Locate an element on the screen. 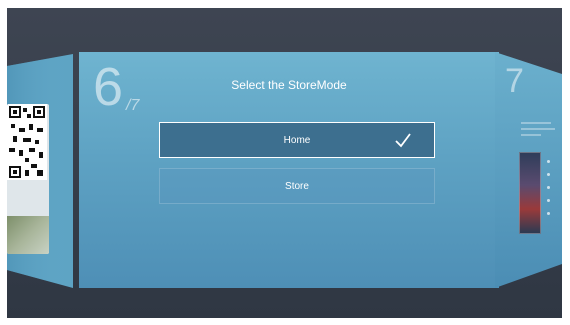 The image size is (570, 325). next-page-text is located at coordinates (539, 131).